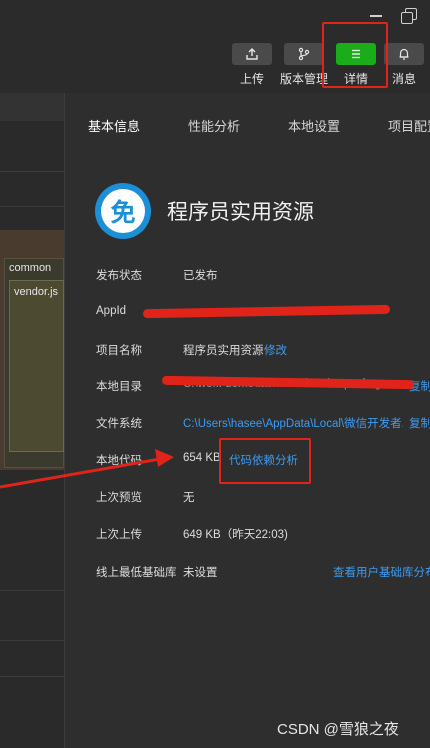  What do you see at coordinates (111, 311) in the screenshot?
I see `appid-label: AppId` at bounding box center [111, 311].